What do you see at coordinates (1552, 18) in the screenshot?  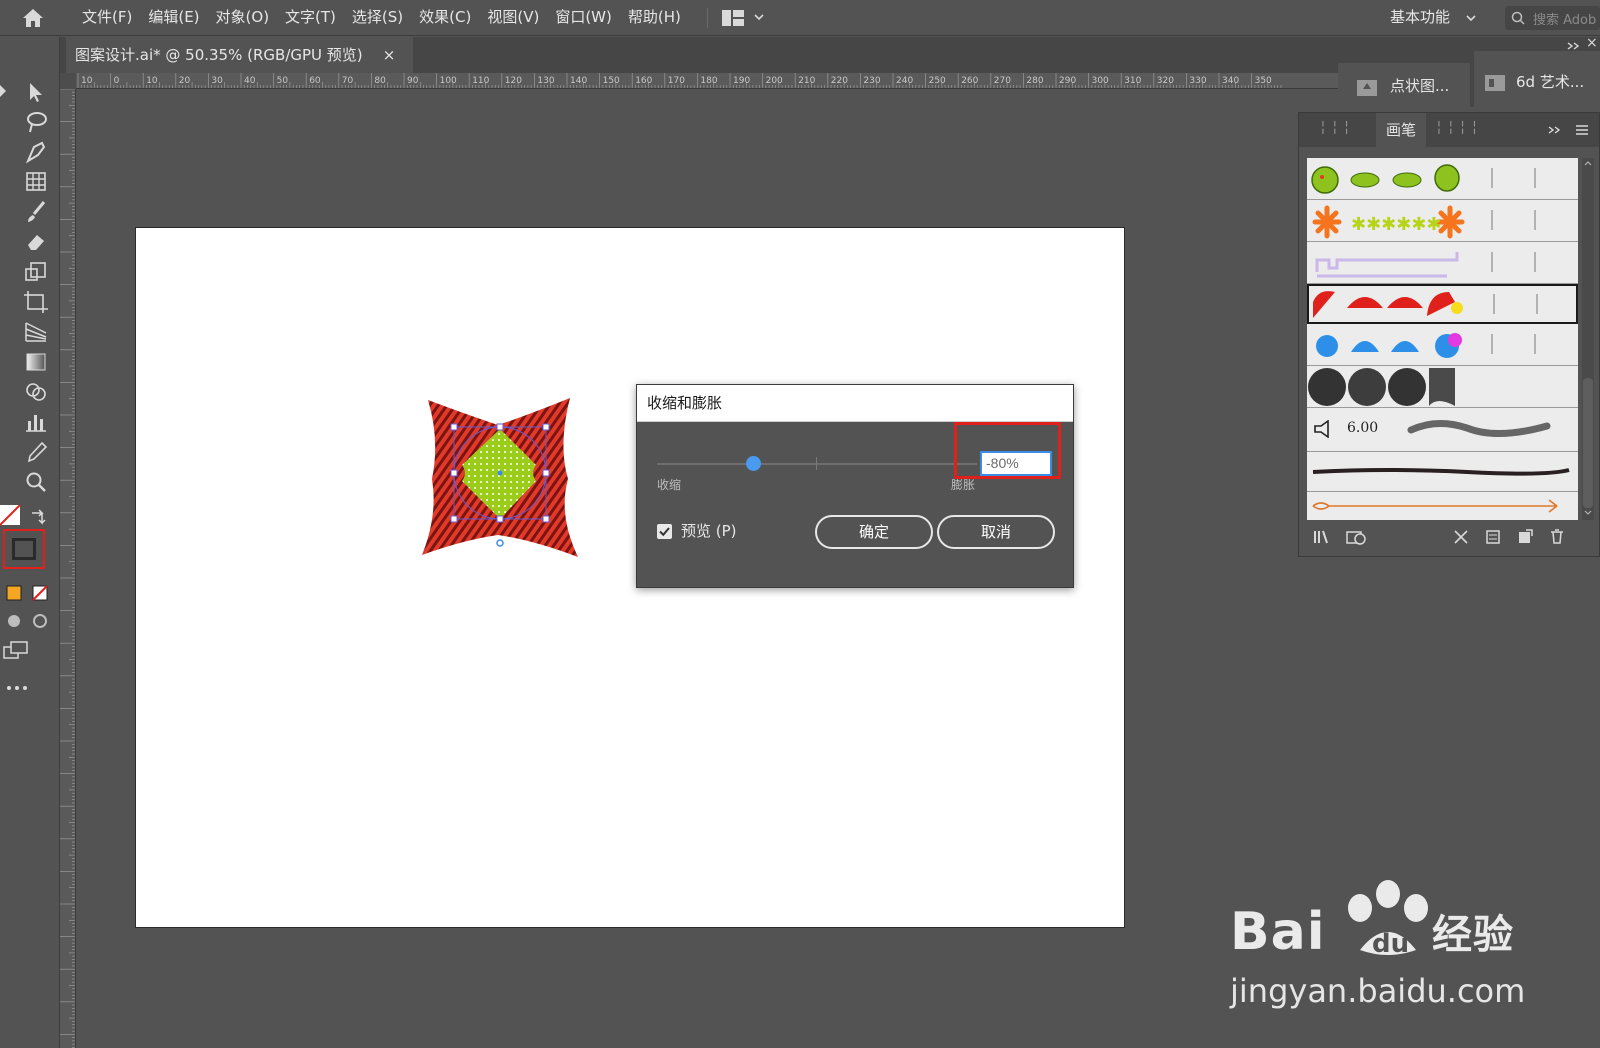 I see `search-field: 搜索 Adob` at bounding box center [1552, 18].